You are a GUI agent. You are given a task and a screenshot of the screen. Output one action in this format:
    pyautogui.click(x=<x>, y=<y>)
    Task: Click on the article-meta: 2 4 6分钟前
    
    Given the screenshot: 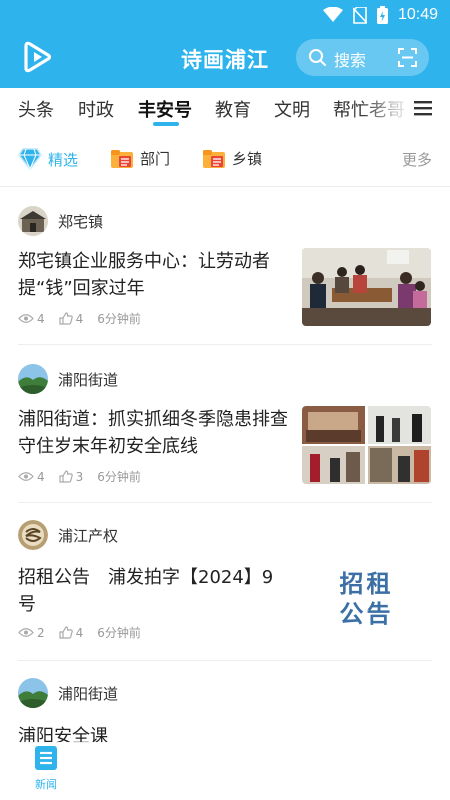 What is the action you would take?
    pyautogui.click(x=79, y=632)
    